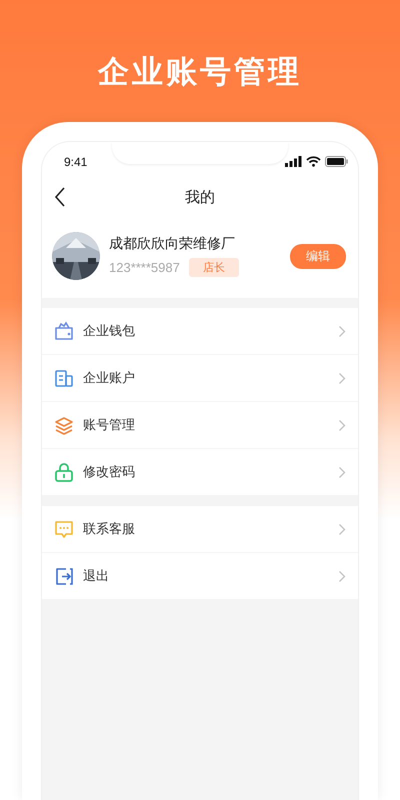 The width and height of the screenshot is (400, 800). I want to click on document-icon, so click(64, 378).